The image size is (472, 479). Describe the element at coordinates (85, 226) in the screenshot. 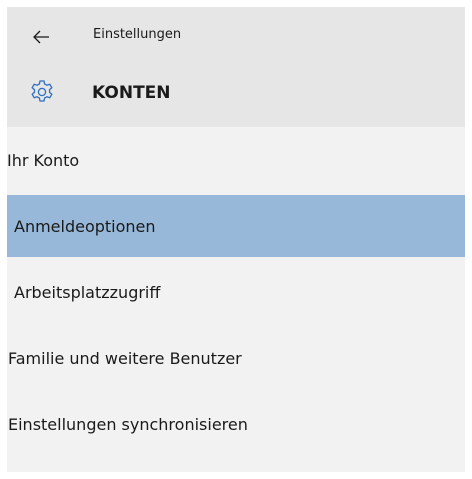

I see `nav-item-label: Anmeldeoptionen` at that location.